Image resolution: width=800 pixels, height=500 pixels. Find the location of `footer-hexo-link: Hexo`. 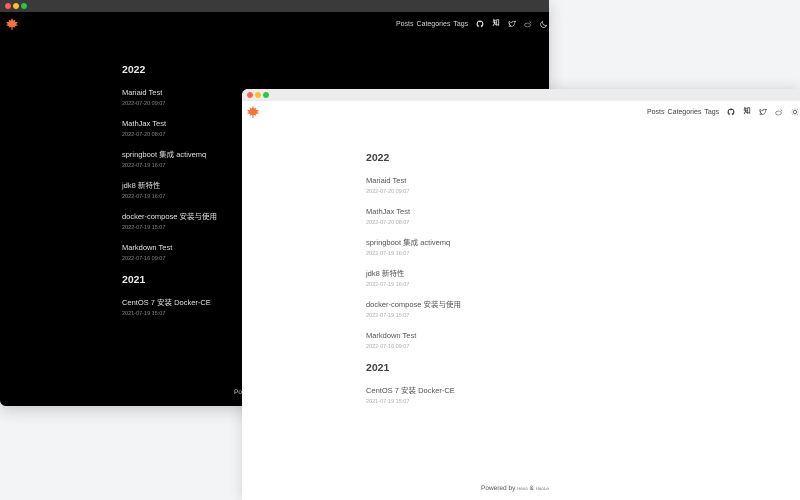

footer-hexo-link: Hexo is located at coordinates (522, 488).